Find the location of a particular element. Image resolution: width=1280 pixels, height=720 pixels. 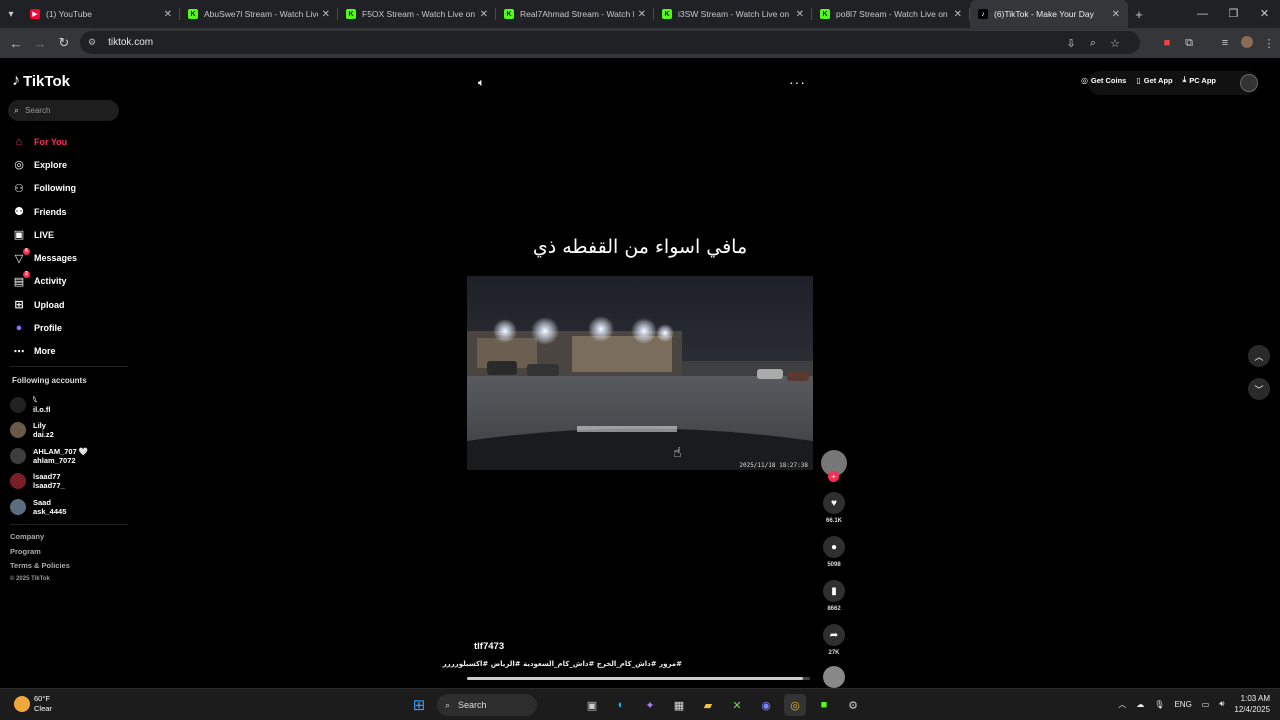

windows-start-icon: ⊞ is located at coordinates (419, 705).